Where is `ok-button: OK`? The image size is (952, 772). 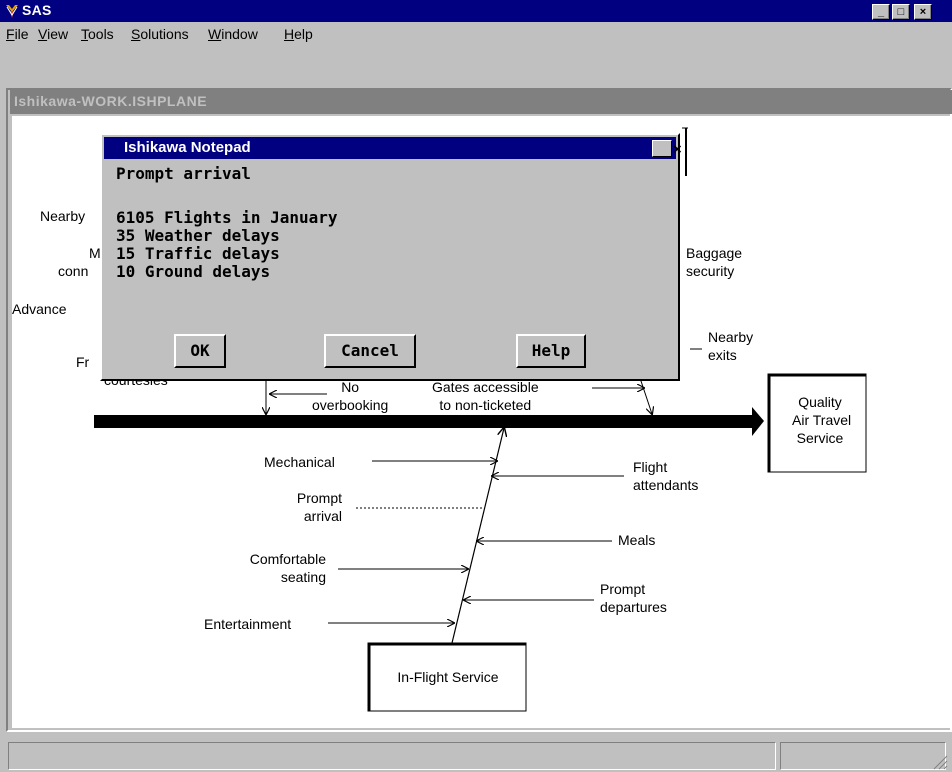 ok-button: OK is located at coordinates (200, 351).